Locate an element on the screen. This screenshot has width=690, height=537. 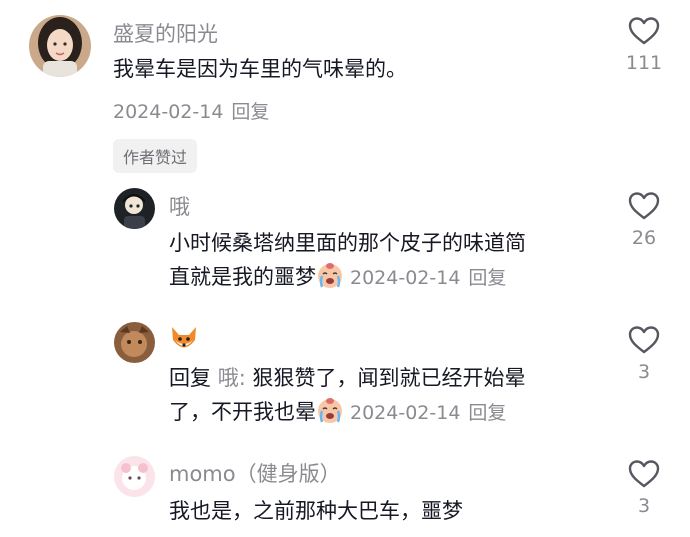
like-button: 111 is located at coordinates (644, 45).